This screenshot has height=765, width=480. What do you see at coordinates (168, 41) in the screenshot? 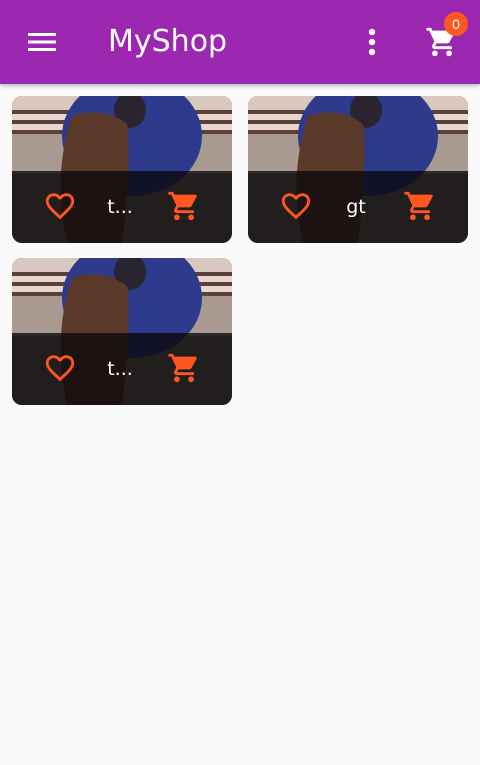
I see `app-title: MyShop` at bounding box center [168, 41].